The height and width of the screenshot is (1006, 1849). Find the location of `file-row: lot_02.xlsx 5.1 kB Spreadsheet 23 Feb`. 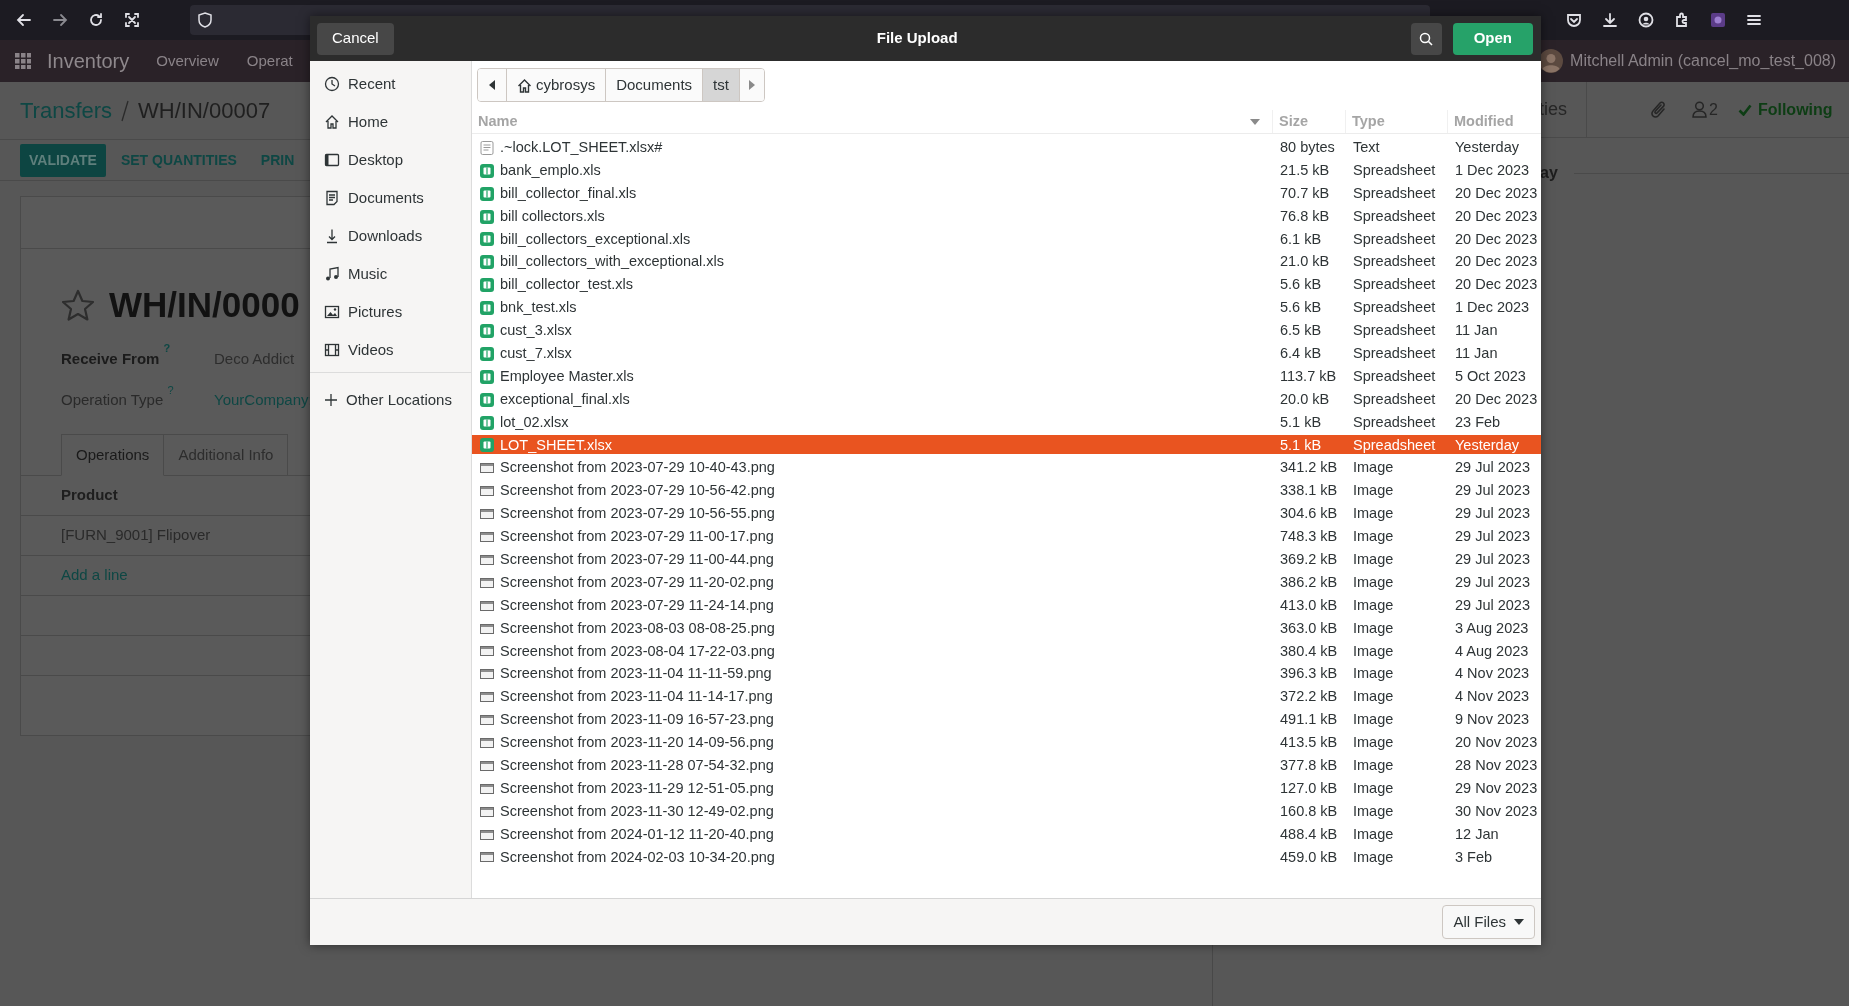

file-row: lot_02.xlsx 5.1 kB Spreadsheet 23 Feb is located at coordinates (1006, 421).